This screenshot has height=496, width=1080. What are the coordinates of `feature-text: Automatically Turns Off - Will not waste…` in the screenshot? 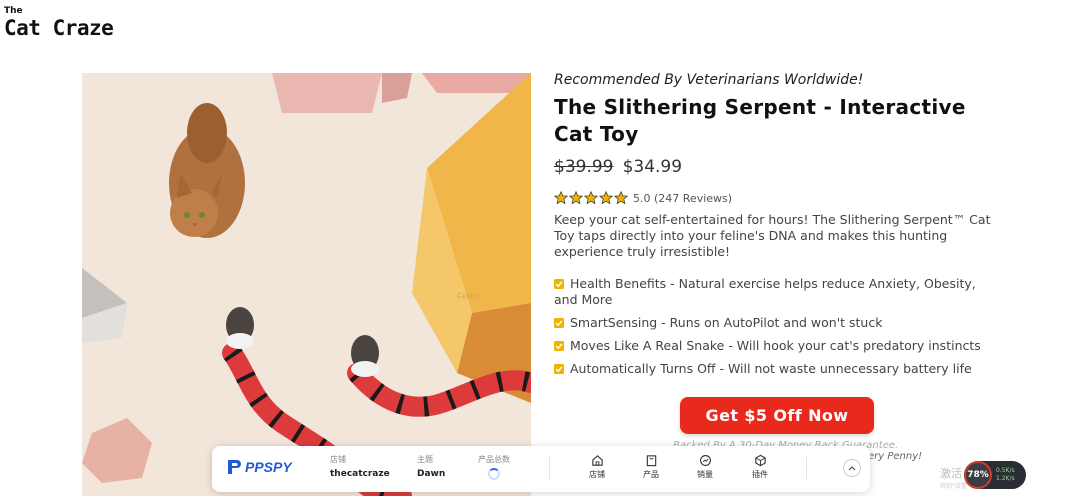 It's located at (771, 368).